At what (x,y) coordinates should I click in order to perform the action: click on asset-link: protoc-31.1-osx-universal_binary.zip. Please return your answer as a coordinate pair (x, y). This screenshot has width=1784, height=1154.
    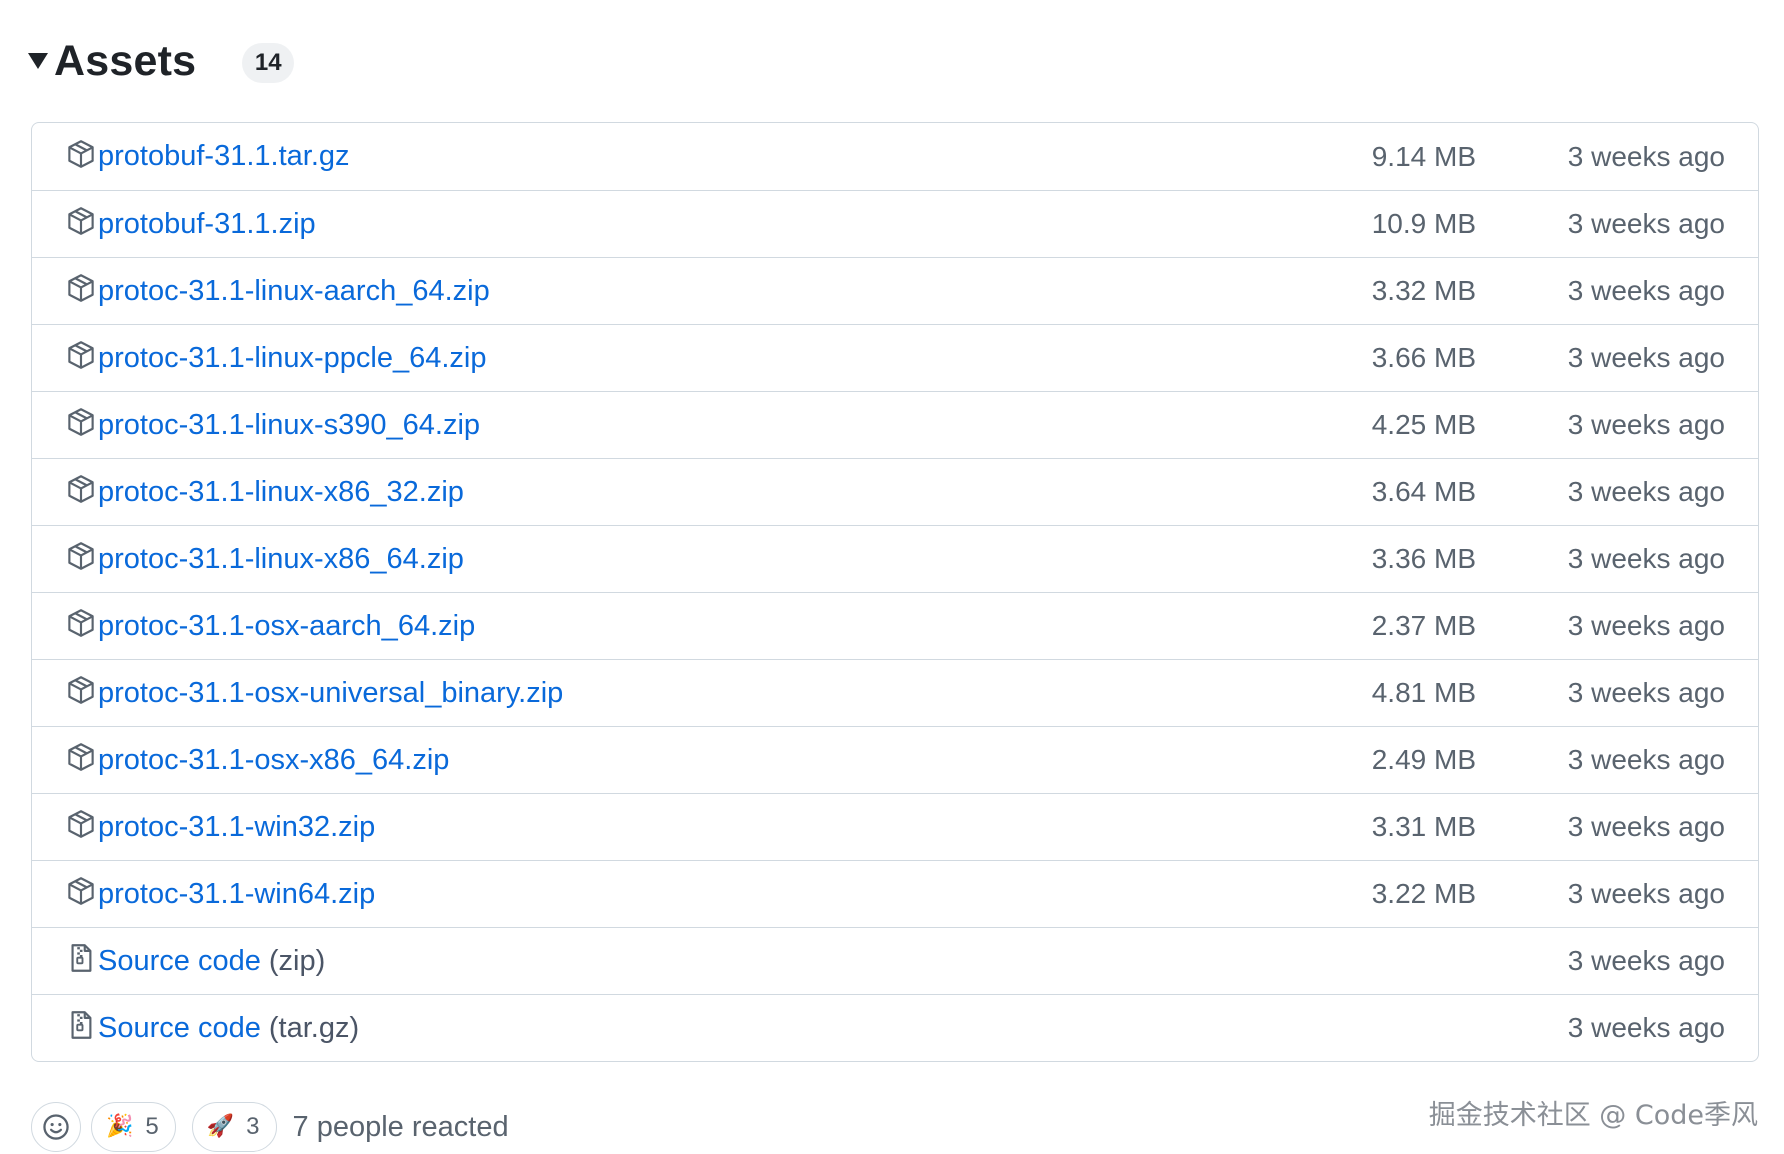
    Looking at the image, I should click on (330, 693).